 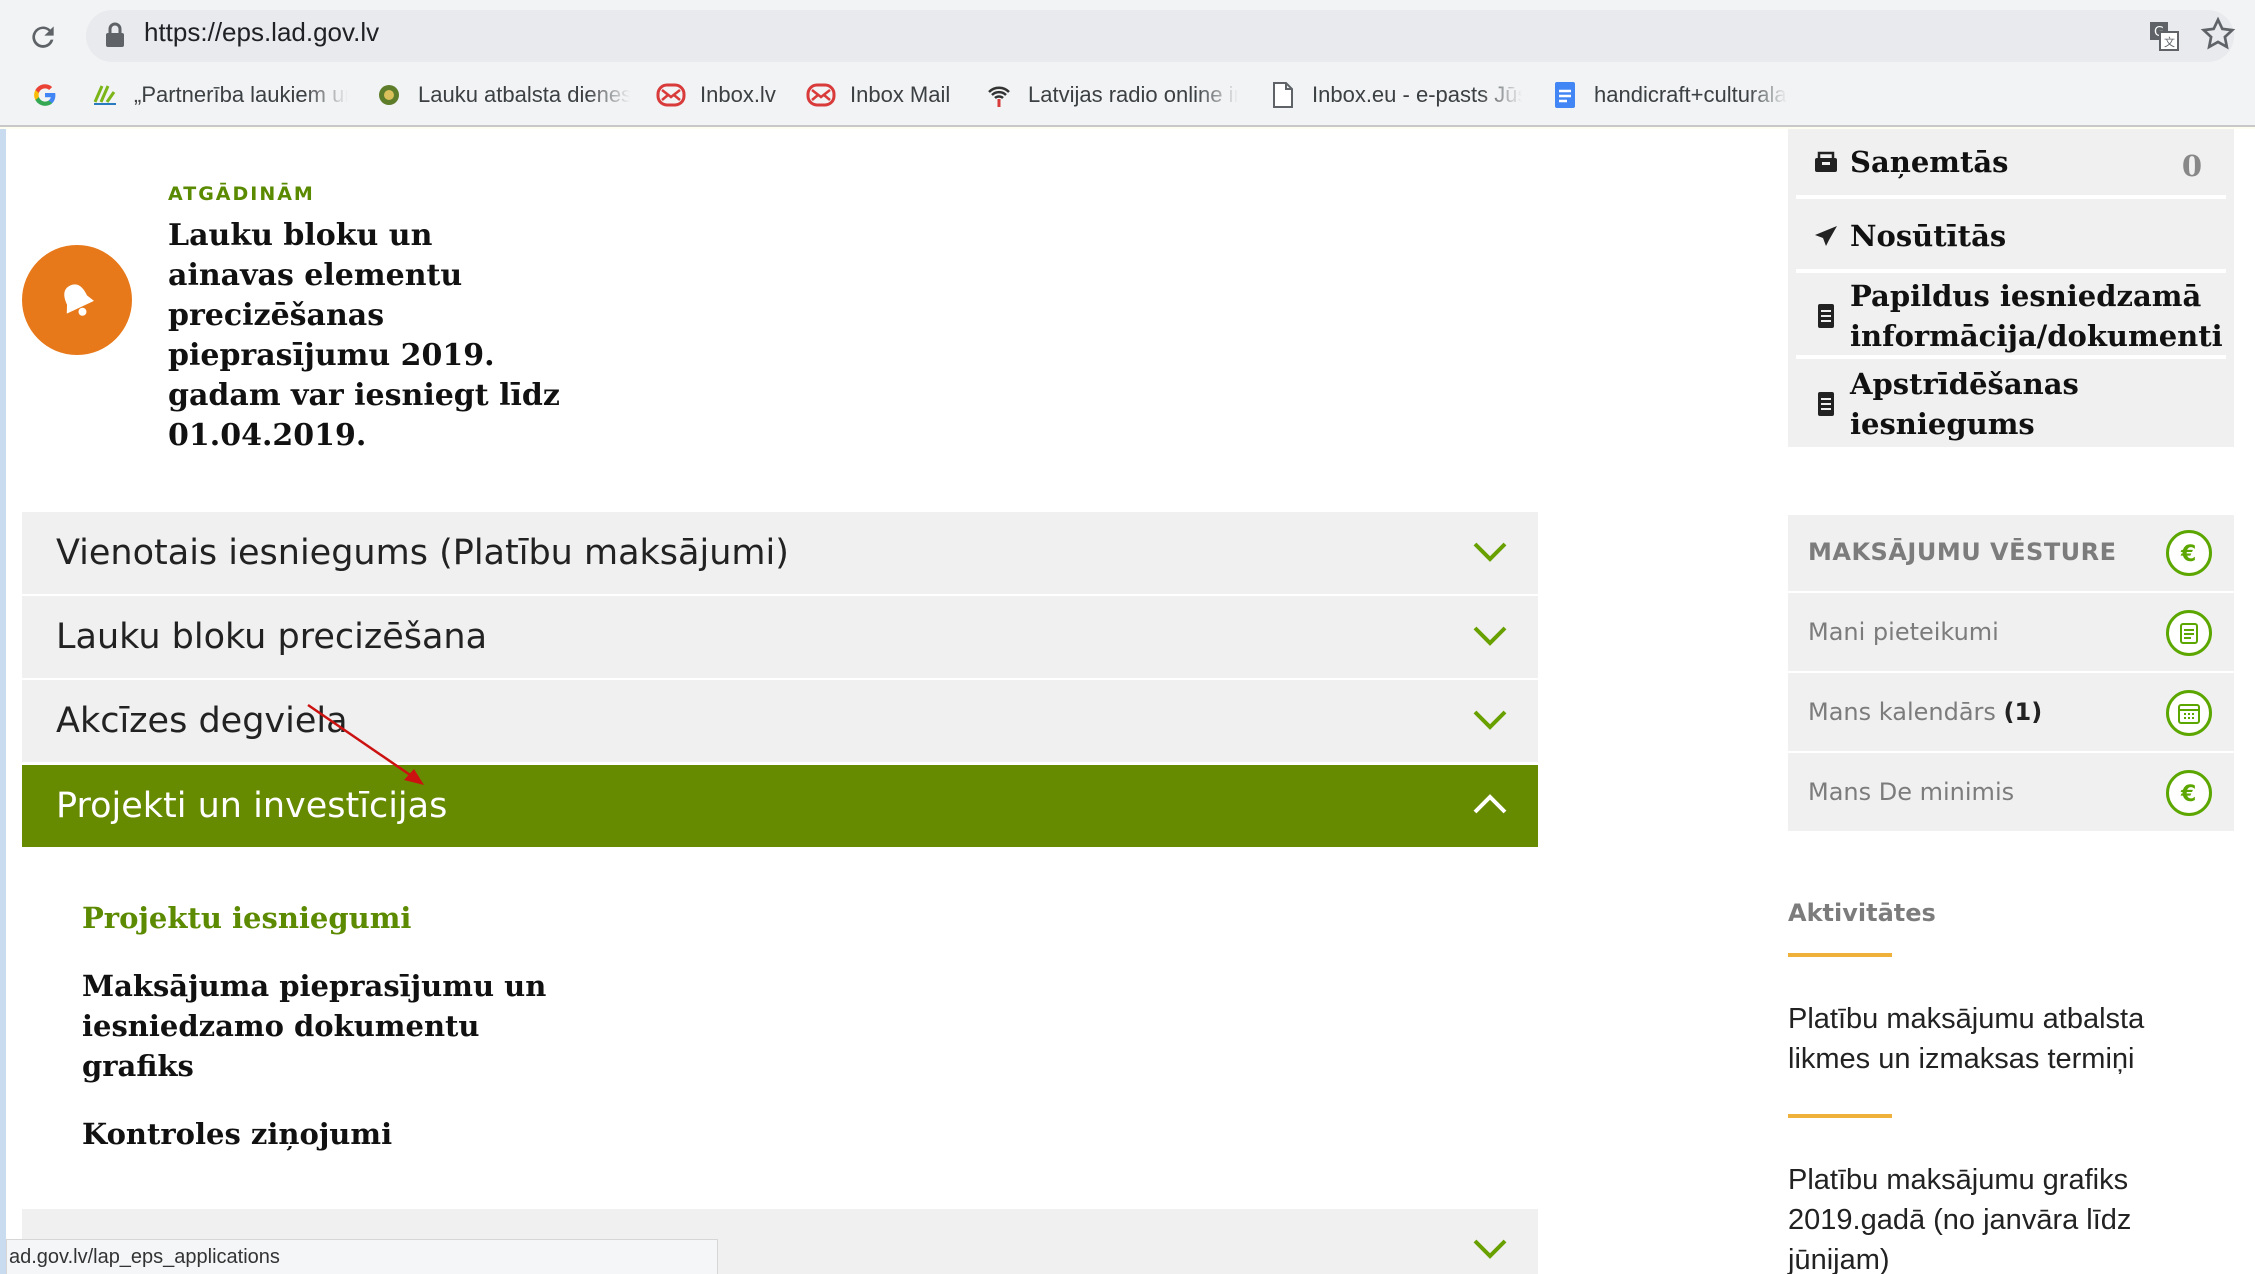 I want to click on accordion-akcizes-degviela: Akcīzes degviela, so click(x=780, y=721).